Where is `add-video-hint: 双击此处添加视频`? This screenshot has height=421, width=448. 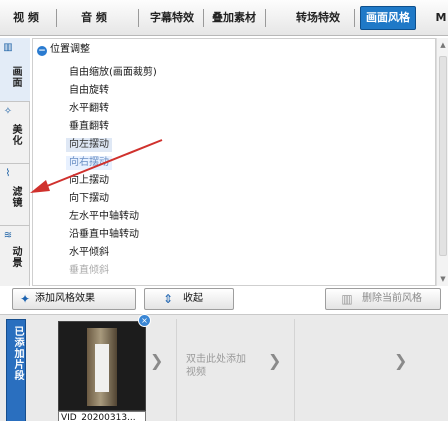 add-video-hint: 双击此处添加视频 is located at coordinates (216, 366).